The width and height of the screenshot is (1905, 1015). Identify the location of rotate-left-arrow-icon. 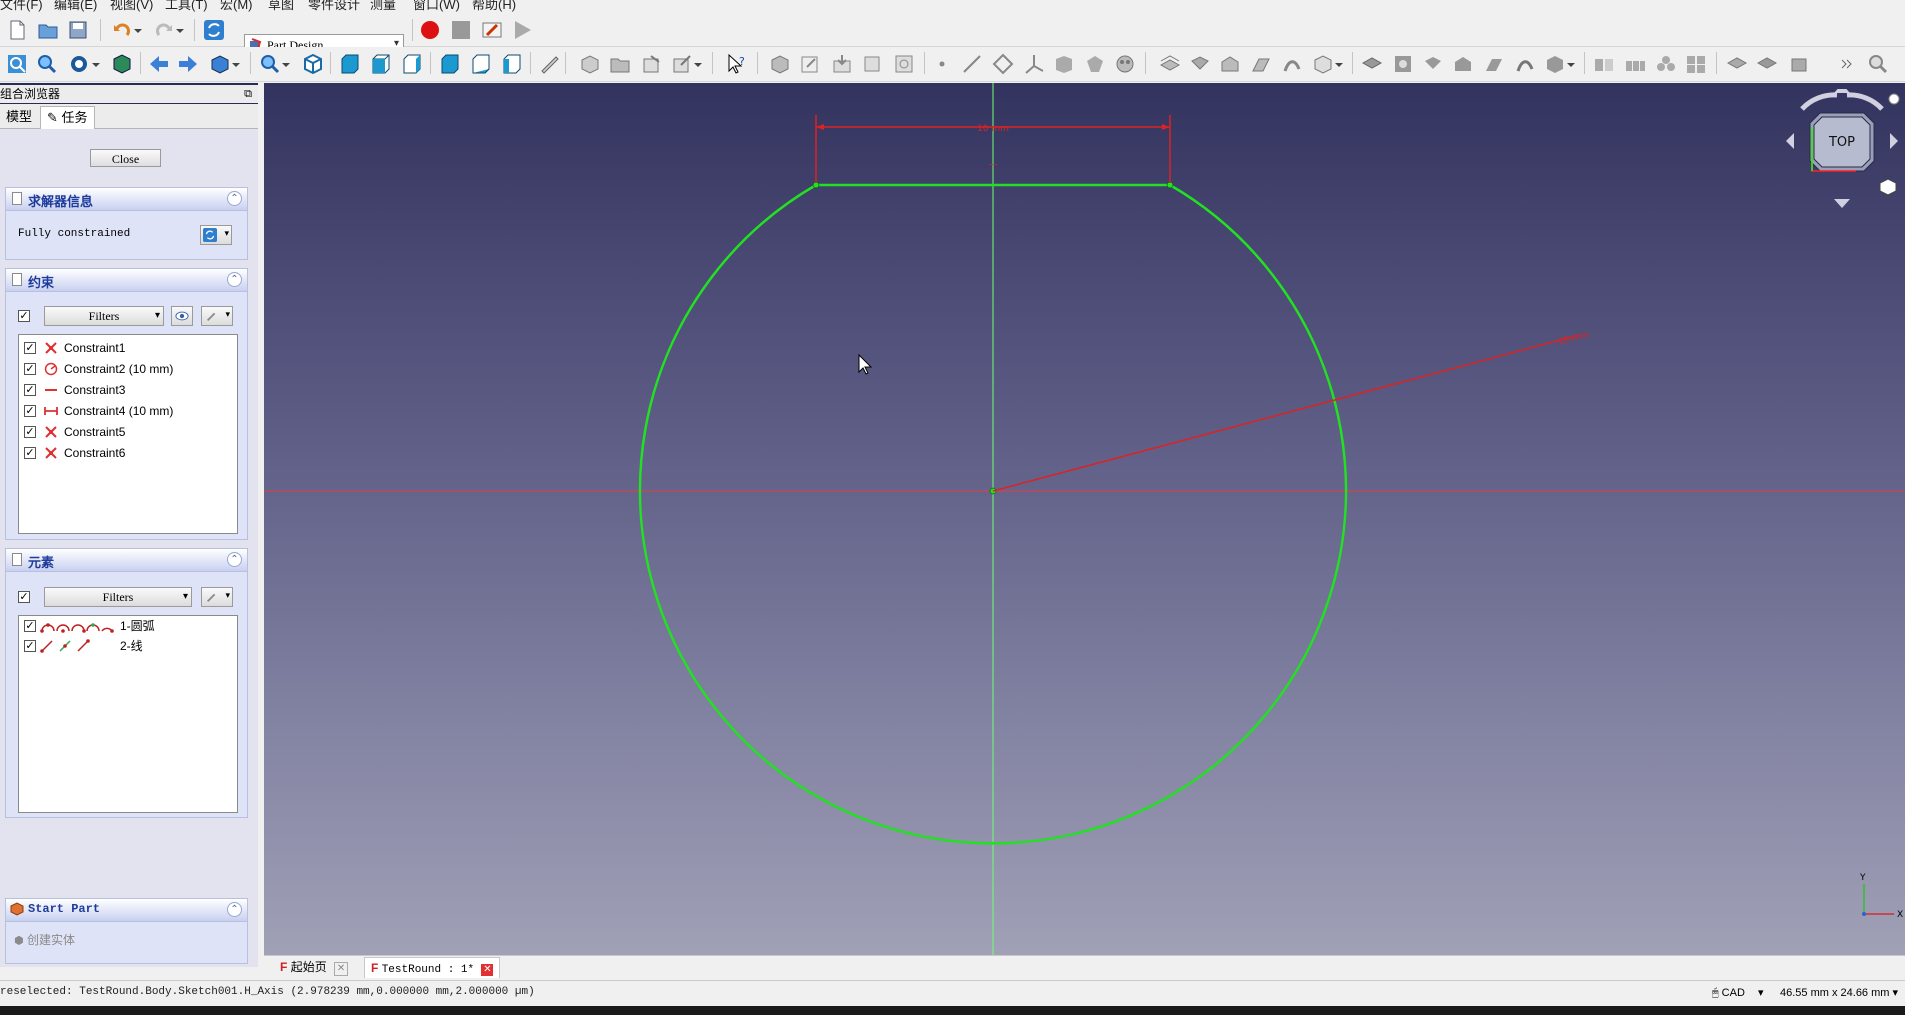
(1819, 101).